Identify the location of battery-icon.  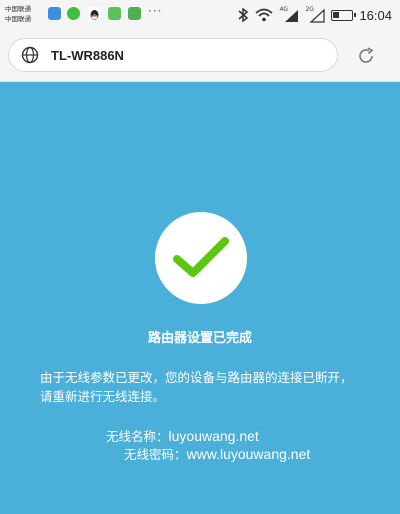
(344, 15).